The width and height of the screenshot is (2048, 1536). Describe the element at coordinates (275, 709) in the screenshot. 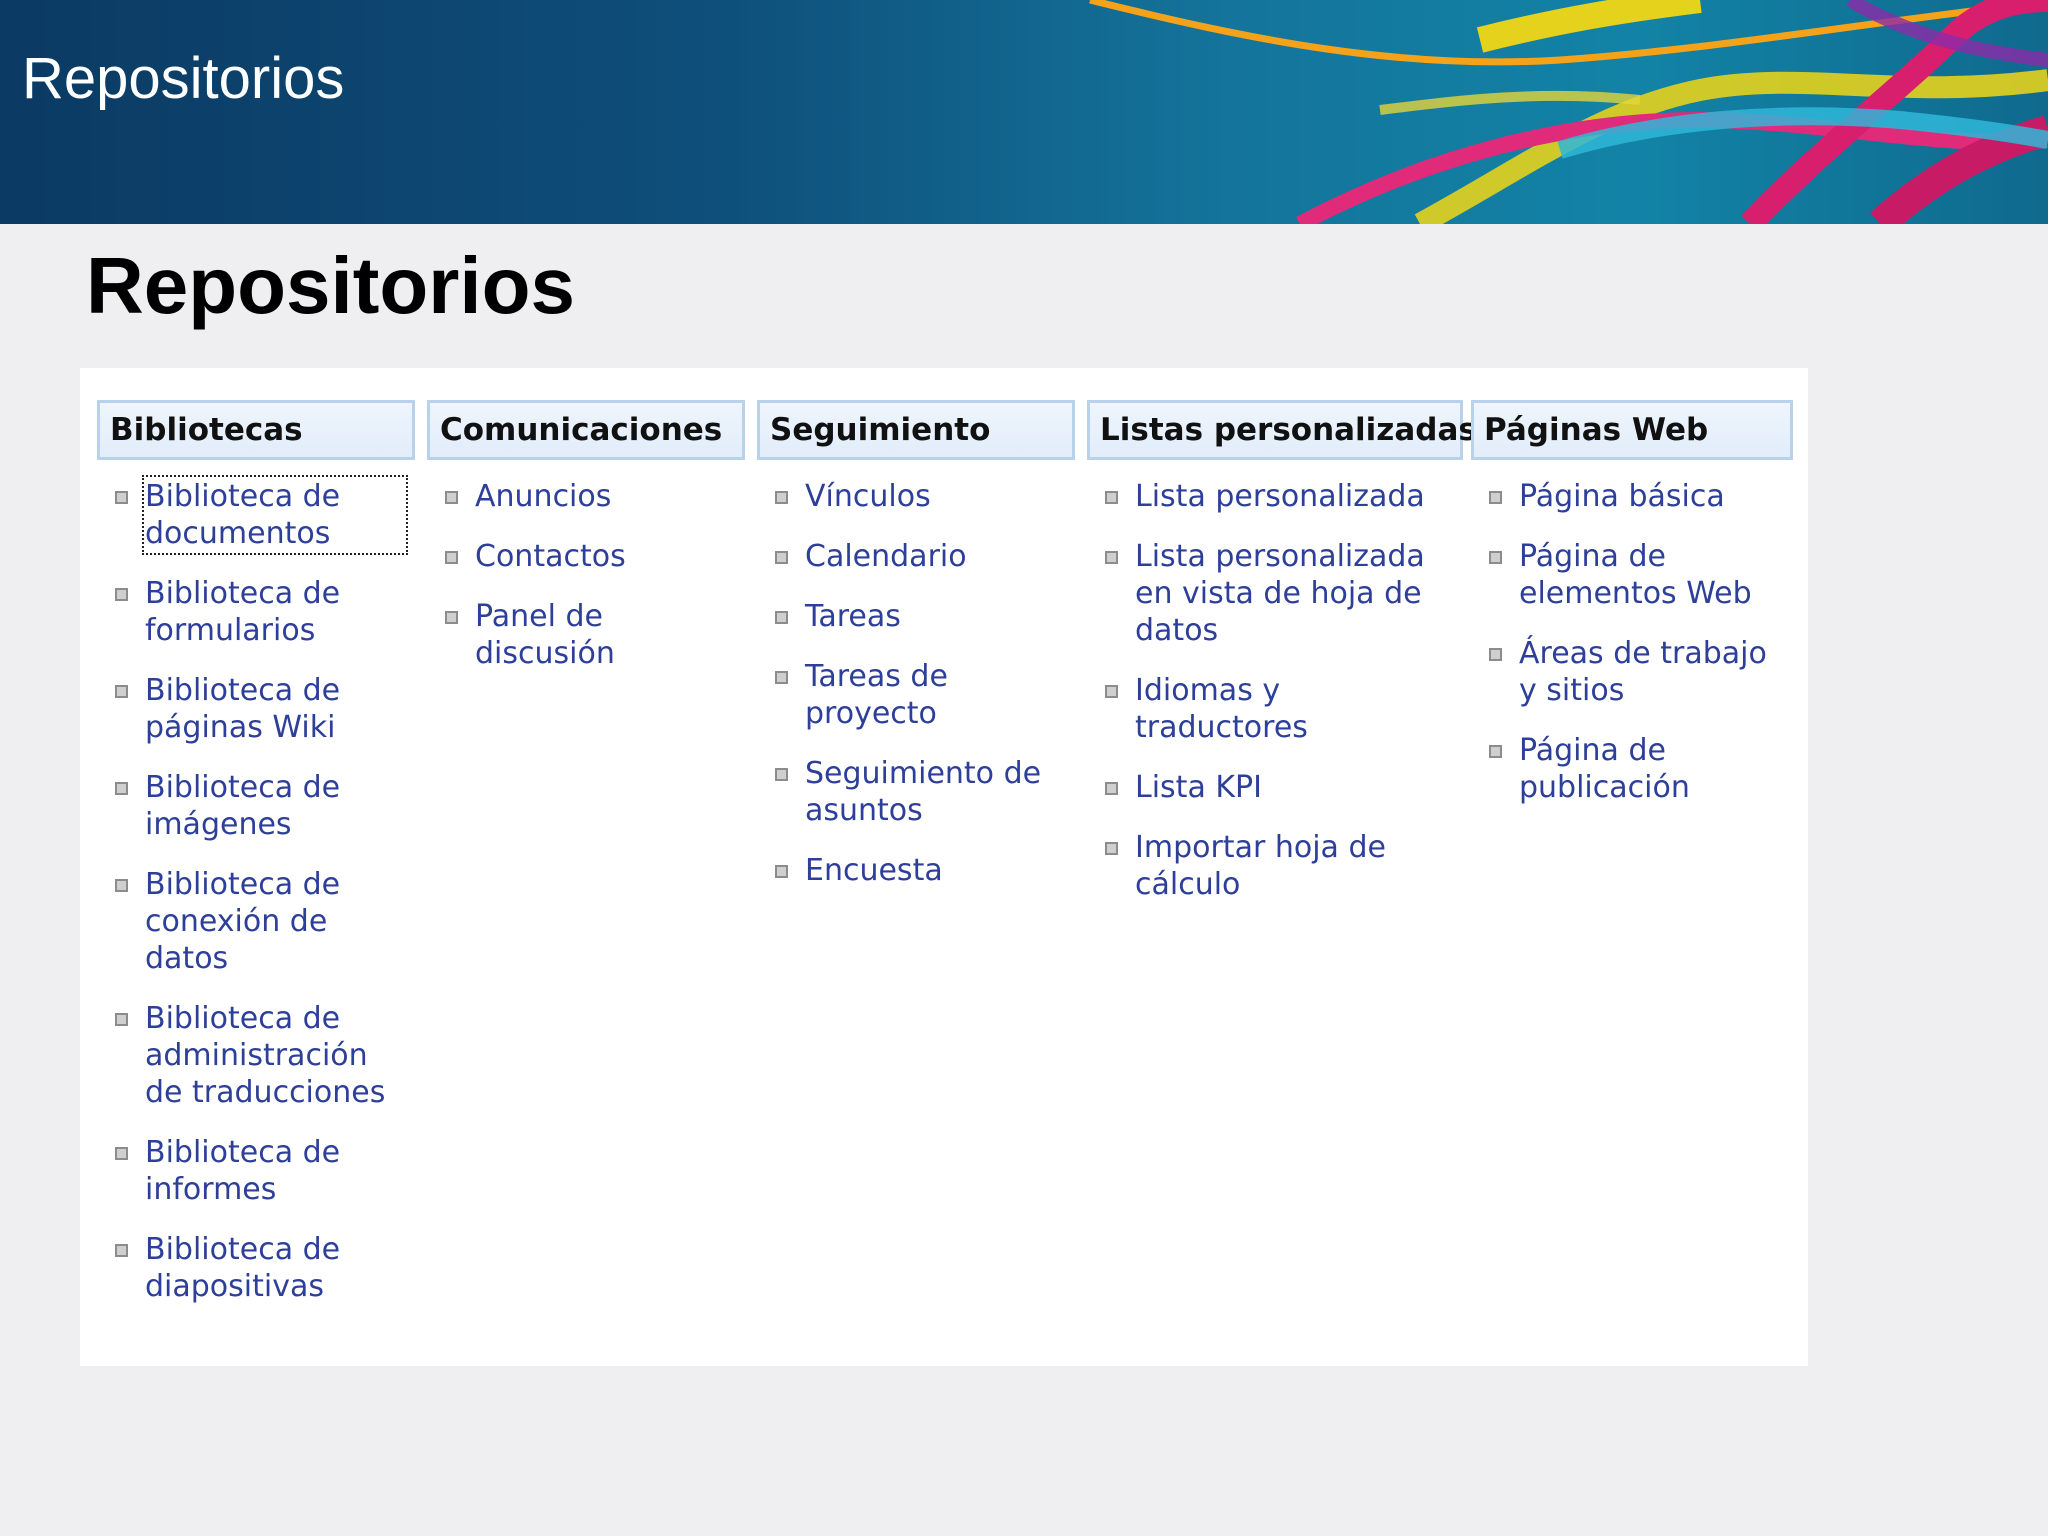

I see `item-link: Biblioteca de páginas Wiki` at that location.